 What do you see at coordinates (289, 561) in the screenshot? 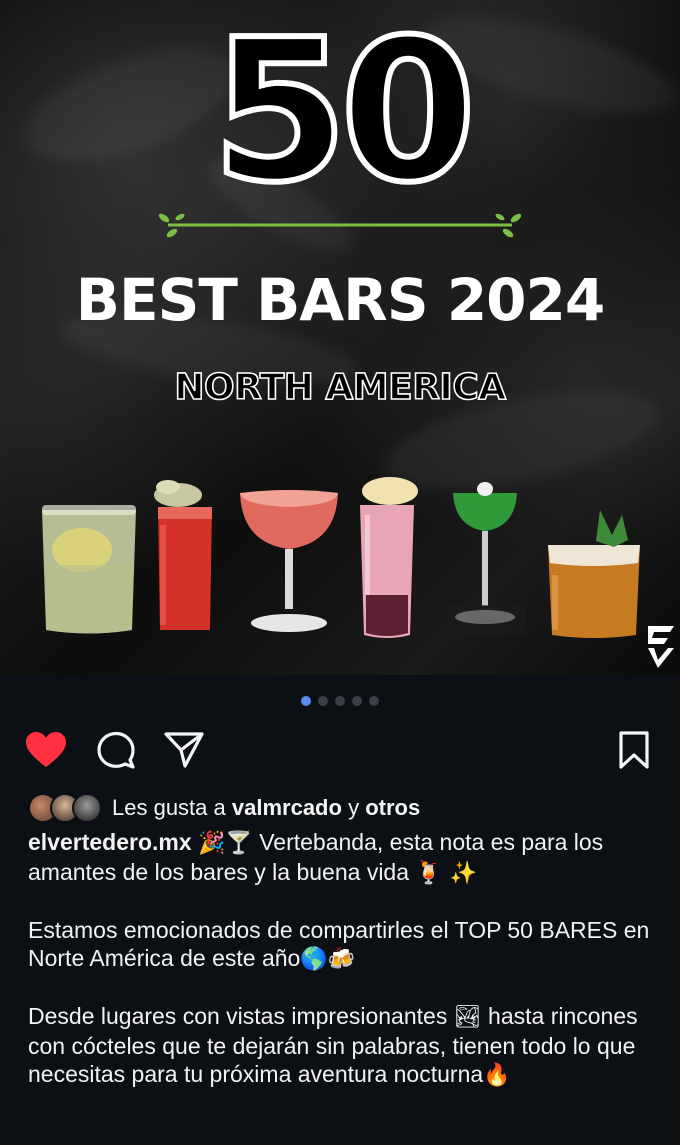
I see `cocktail-coupe` at bounding box center [289, 561].